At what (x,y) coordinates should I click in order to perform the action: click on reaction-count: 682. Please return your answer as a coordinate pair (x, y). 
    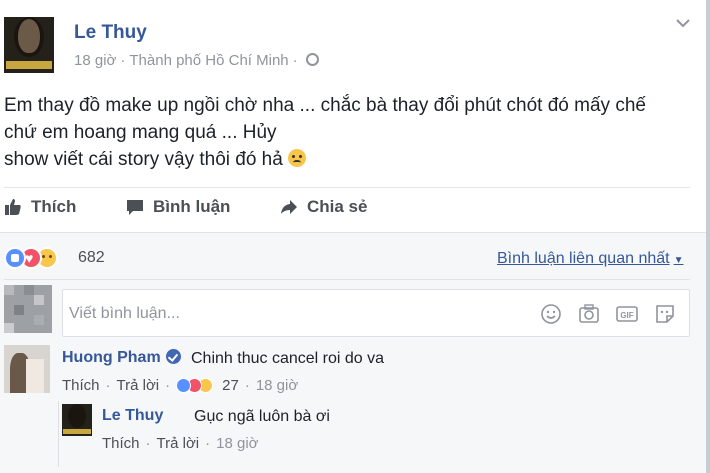
    Looking at the image, I should click on (91, 258).